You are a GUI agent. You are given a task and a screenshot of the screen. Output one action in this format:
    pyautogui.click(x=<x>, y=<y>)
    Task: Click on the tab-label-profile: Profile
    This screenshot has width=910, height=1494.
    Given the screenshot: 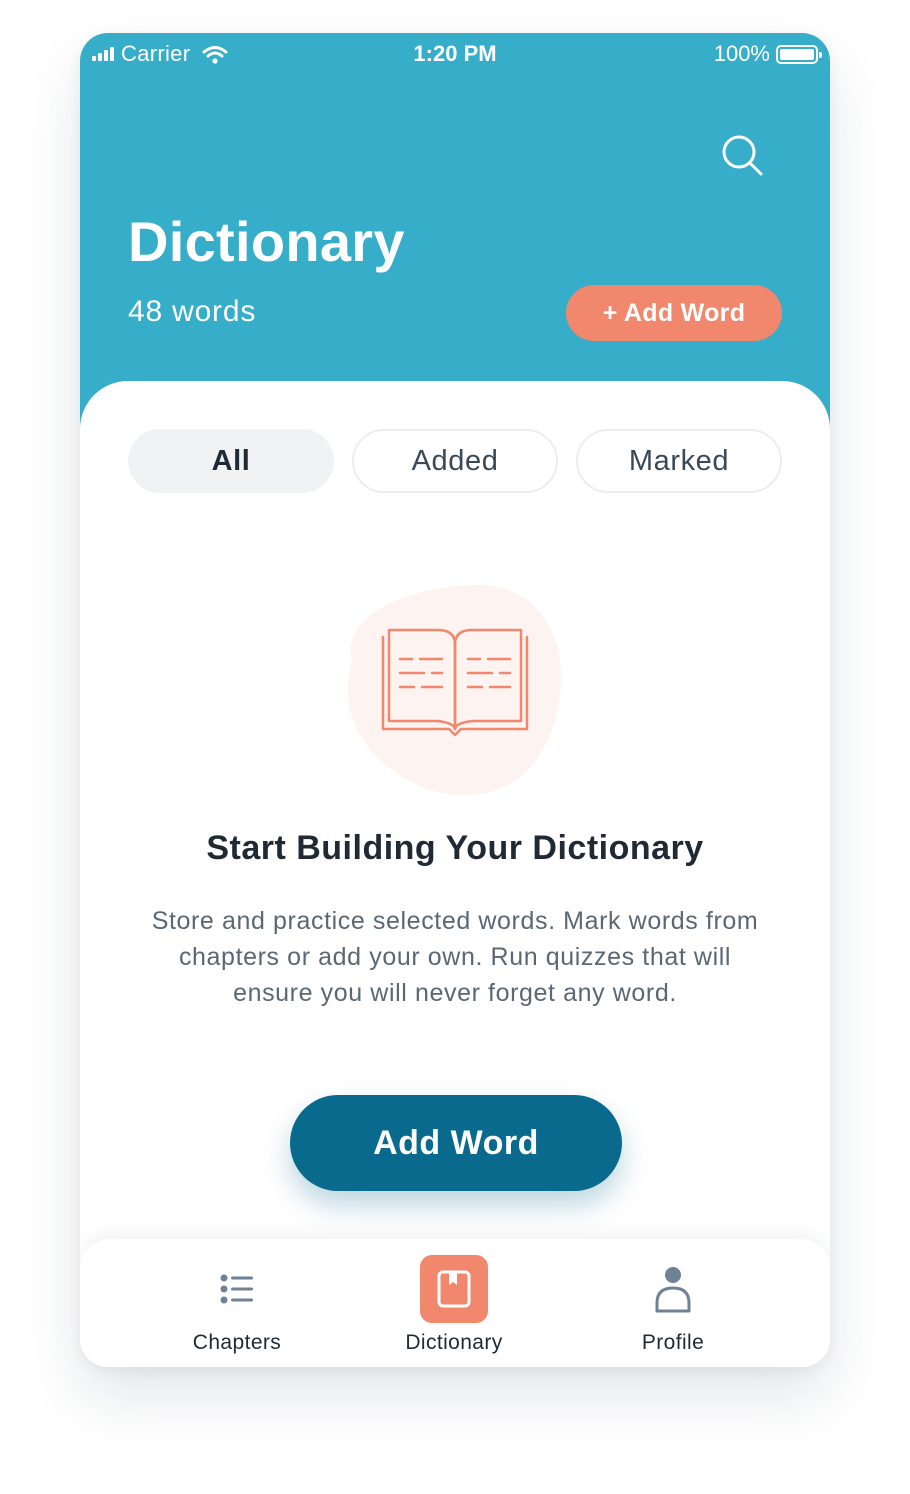 What is the action you would take?
    pyautogui.click(x=673, y=1342)
    